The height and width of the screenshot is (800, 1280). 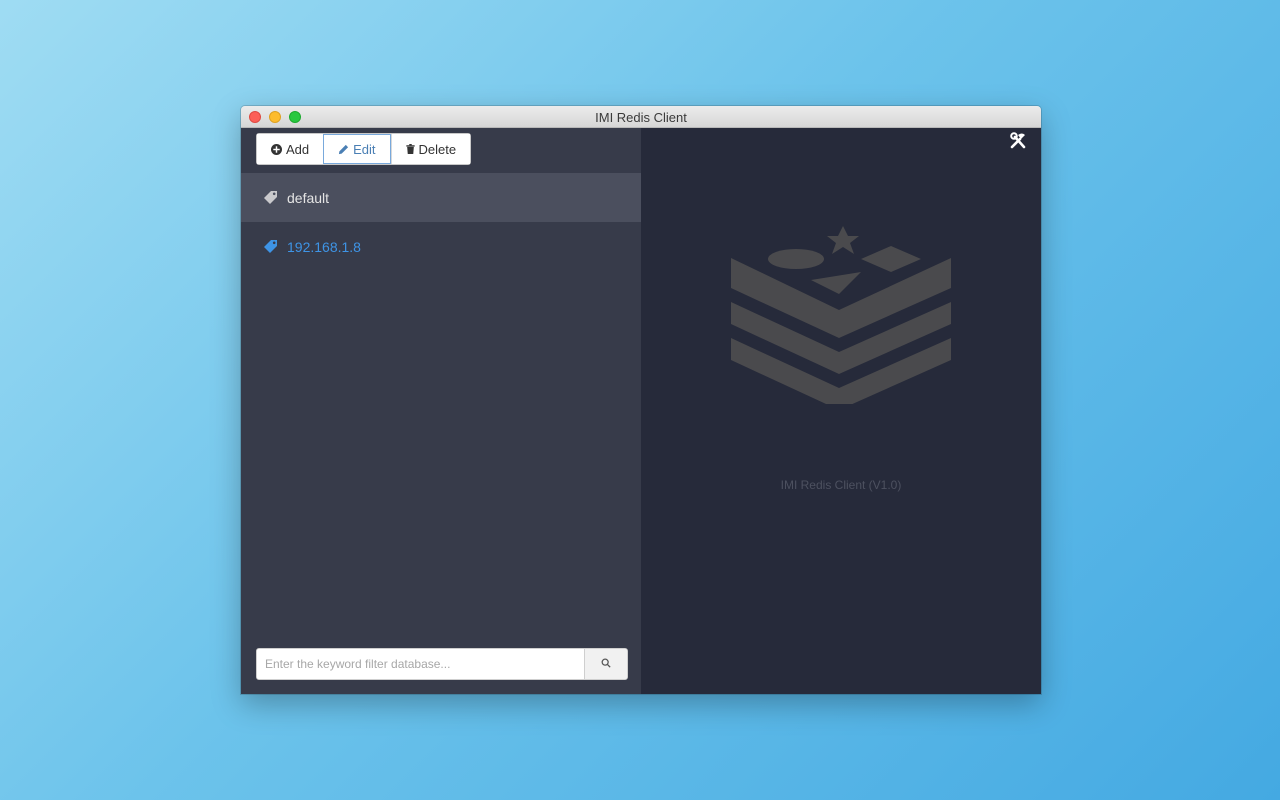 What do you see at coordinates (343, 149) in the screenshot?
I see `pencil-icon` at bounding box center [343, 149].